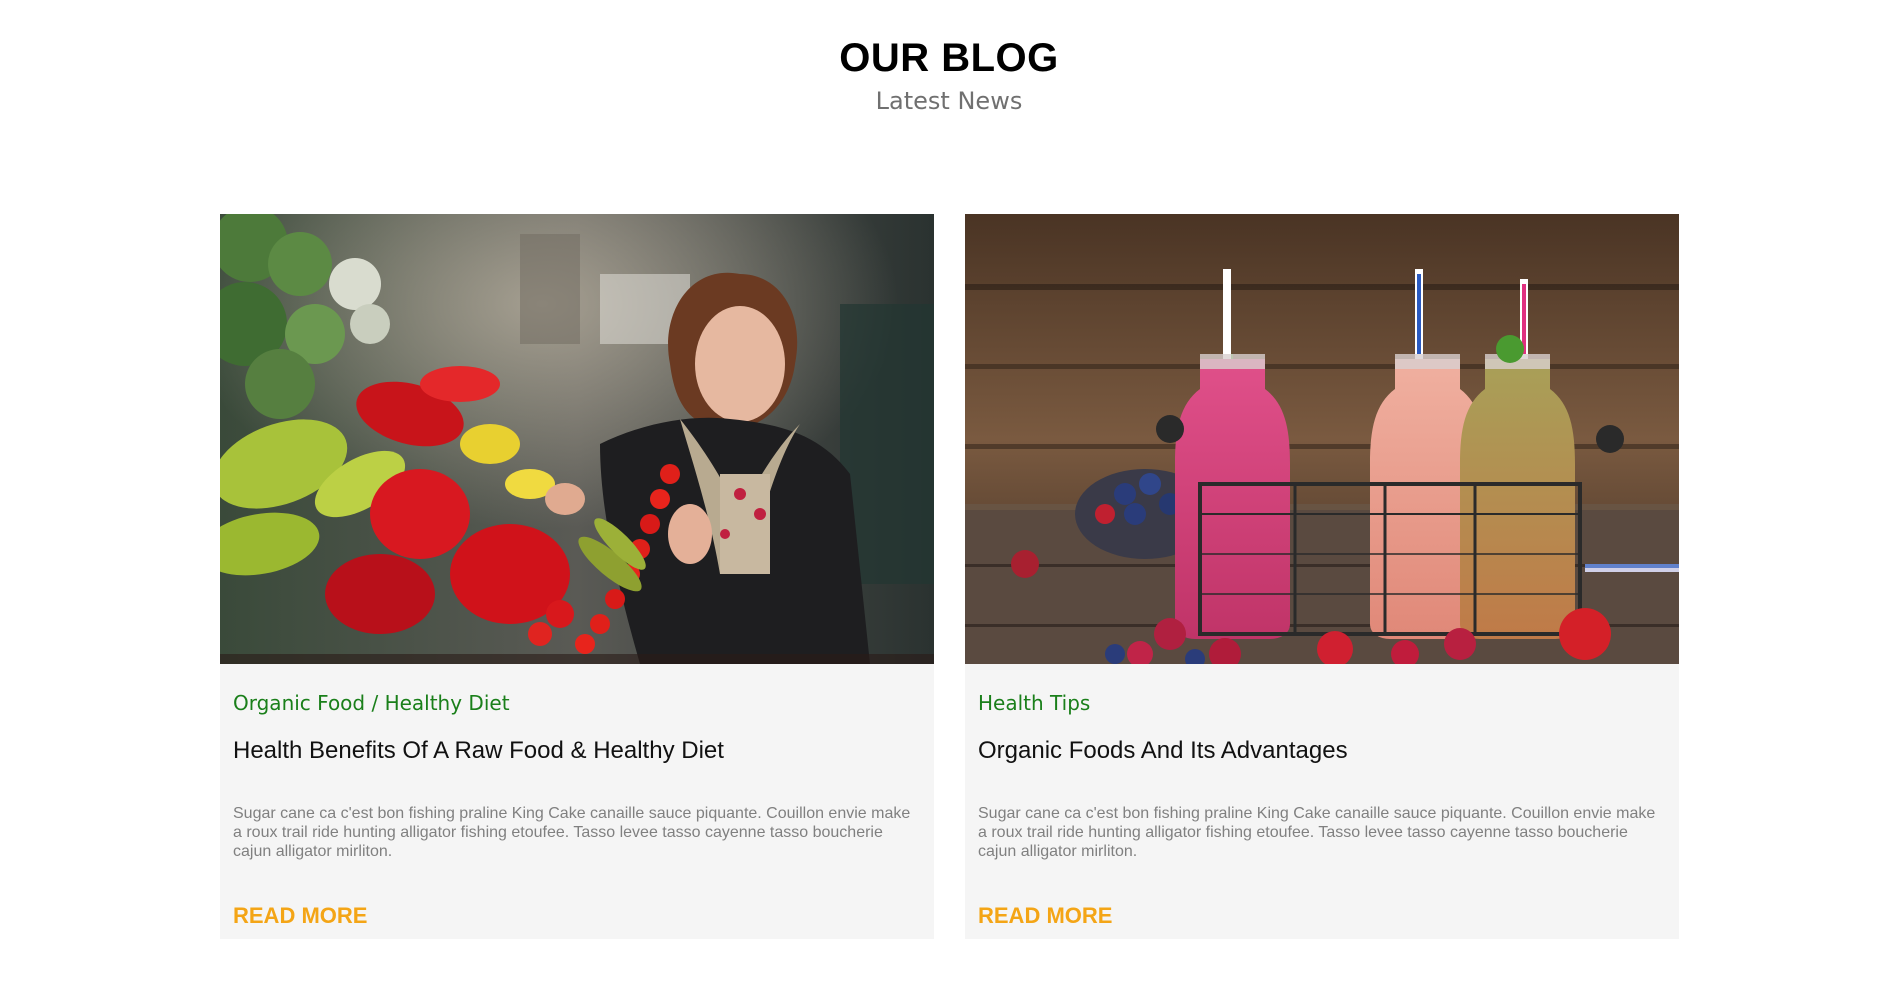  Describe the element at coordinates (949, 58) in the screenshot. I see `section-title: OUR BLOG` at that location.